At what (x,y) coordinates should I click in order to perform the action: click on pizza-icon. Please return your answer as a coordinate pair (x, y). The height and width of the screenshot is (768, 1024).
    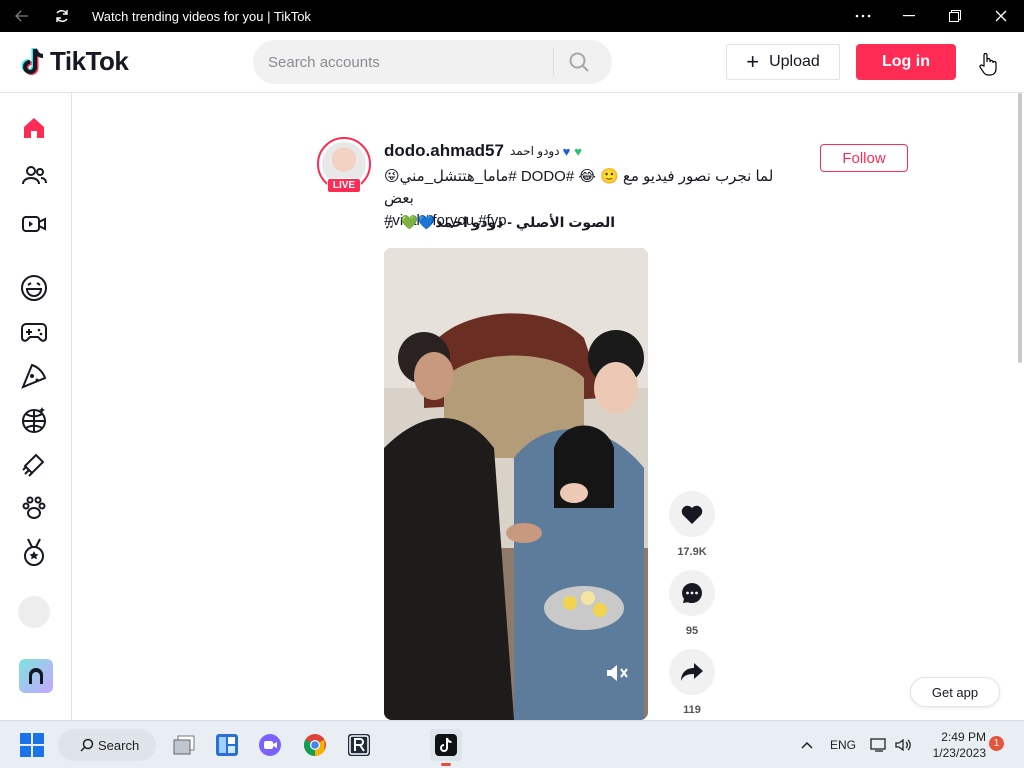
    Looking at the image, I should click on (34, 376).